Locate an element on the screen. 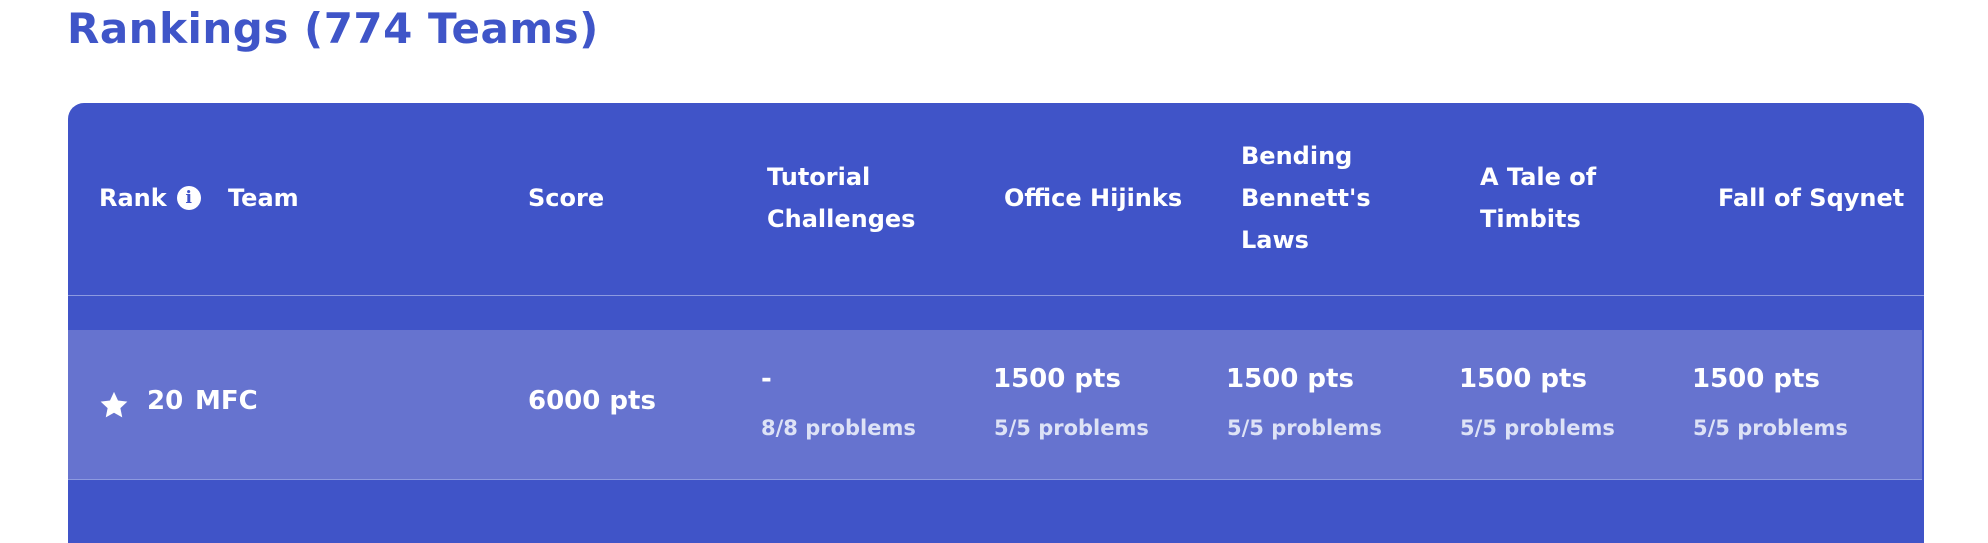  rank-value: 20 is located at coordinates (165, 401).